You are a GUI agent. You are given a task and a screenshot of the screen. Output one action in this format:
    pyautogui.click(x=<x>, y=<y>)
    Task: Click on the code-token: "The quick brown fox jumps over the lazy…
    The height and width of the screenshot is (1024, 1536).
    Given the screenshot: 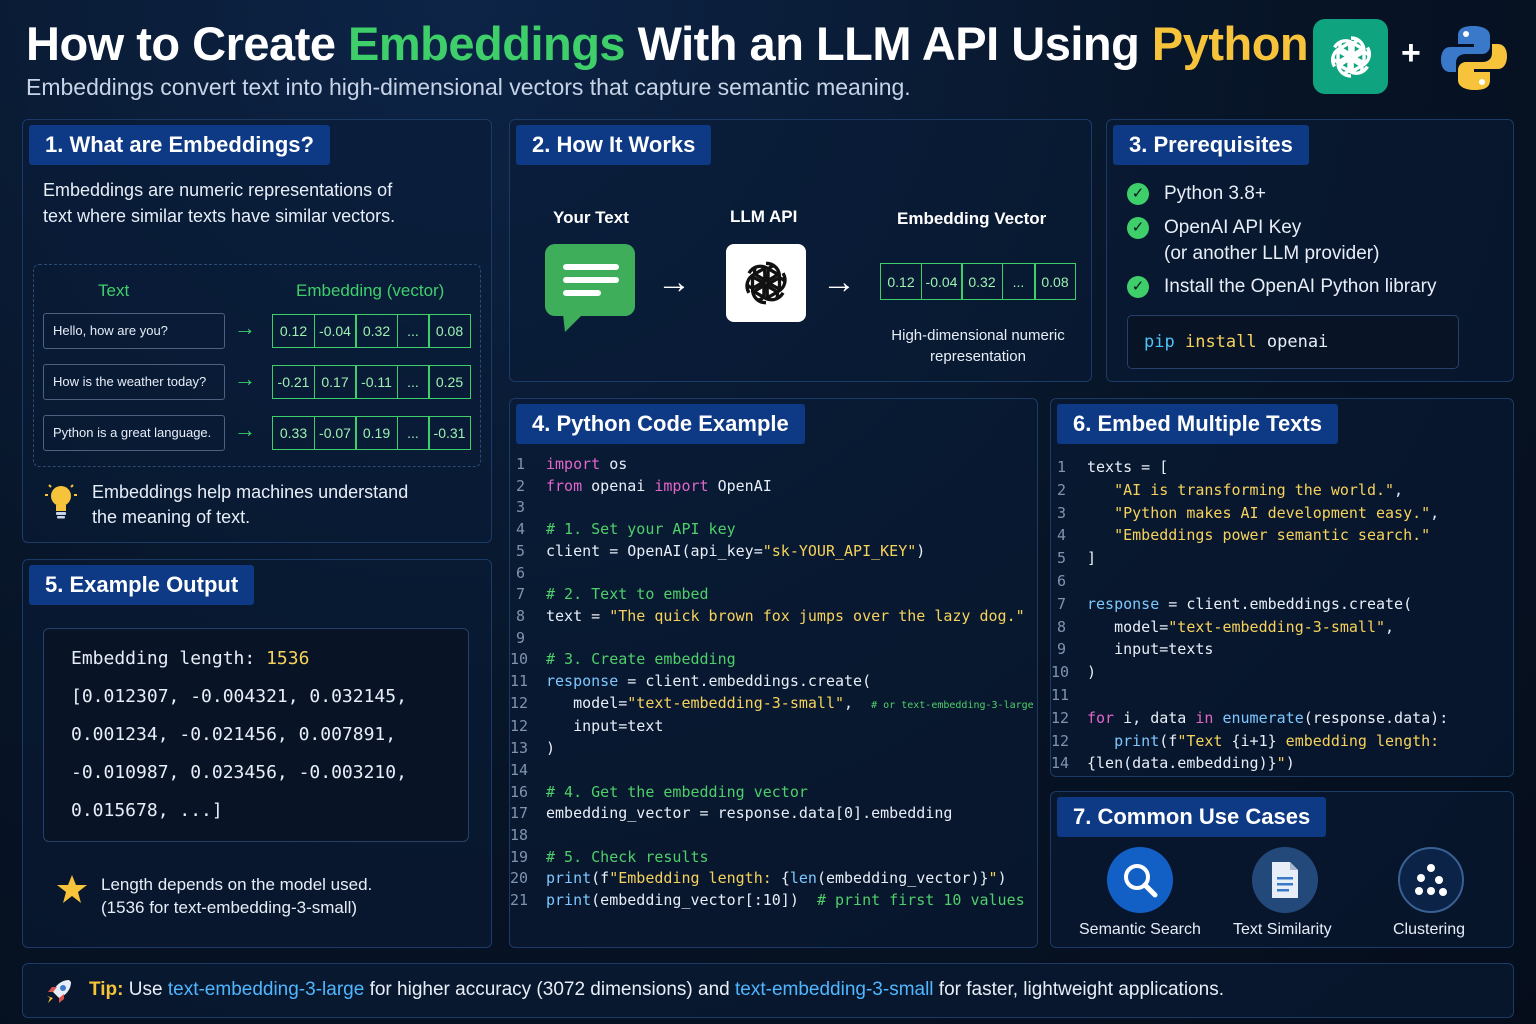 What is the action you would take?
    pyautogui.click(x=817, y=615)
    